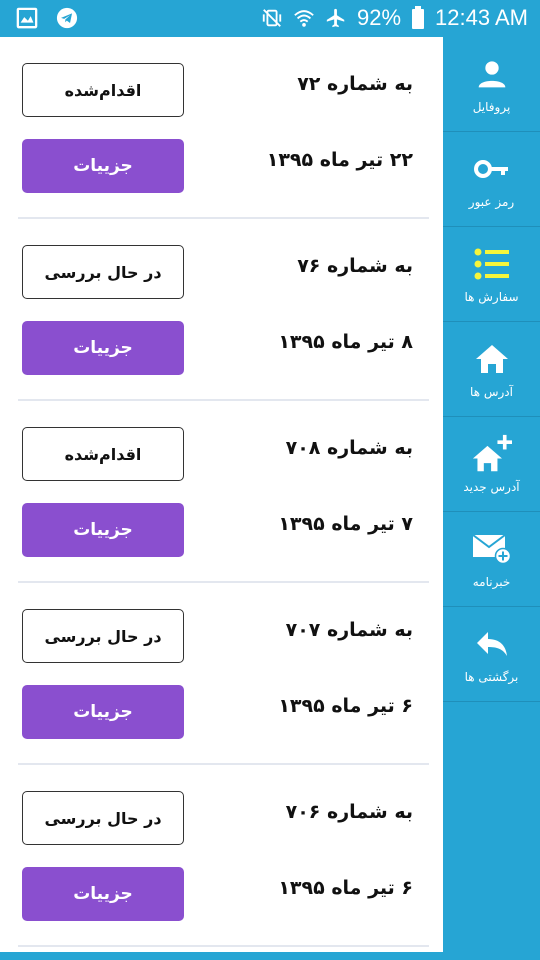  What do you see at coordinates (492, 264) in the screenshot?
I see `list-icon` at bounding box center [492, 264].